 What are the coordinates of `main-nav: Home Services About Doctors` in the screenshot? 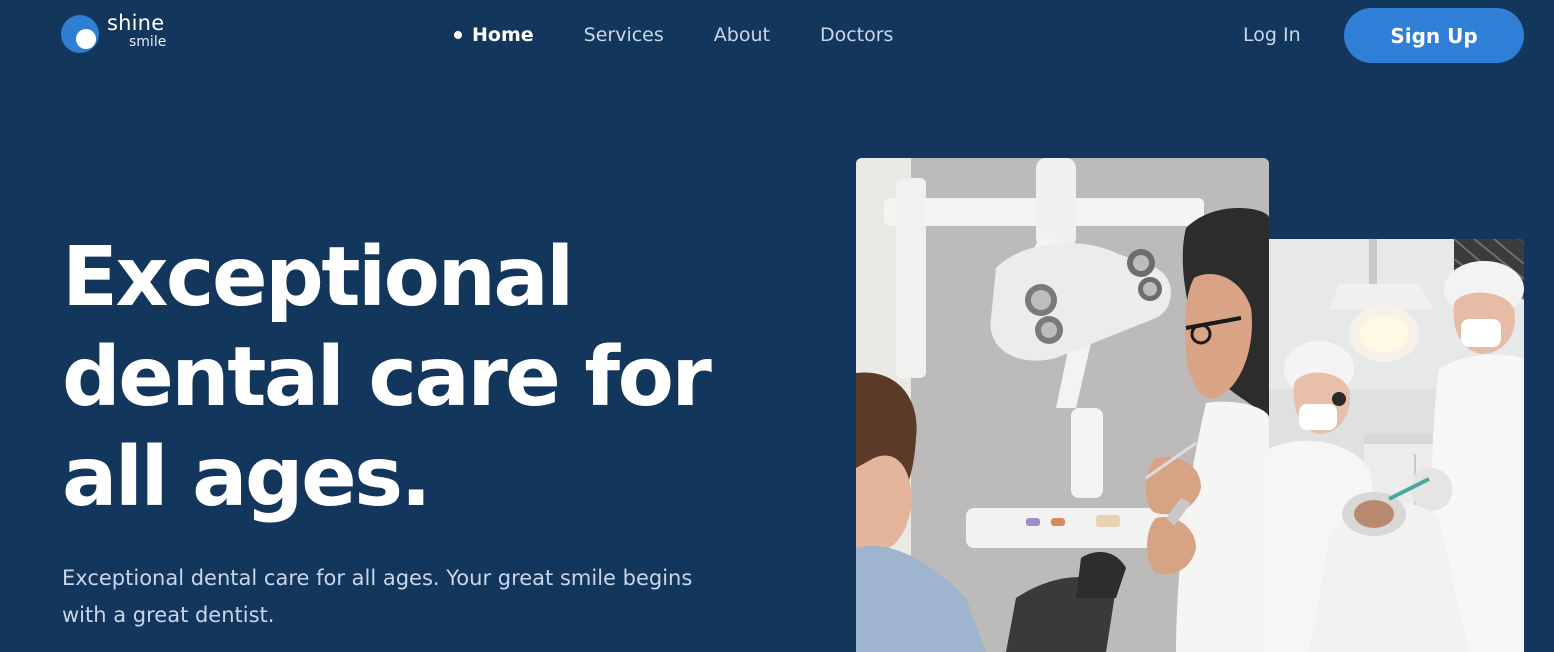 It's located at (697, 35).